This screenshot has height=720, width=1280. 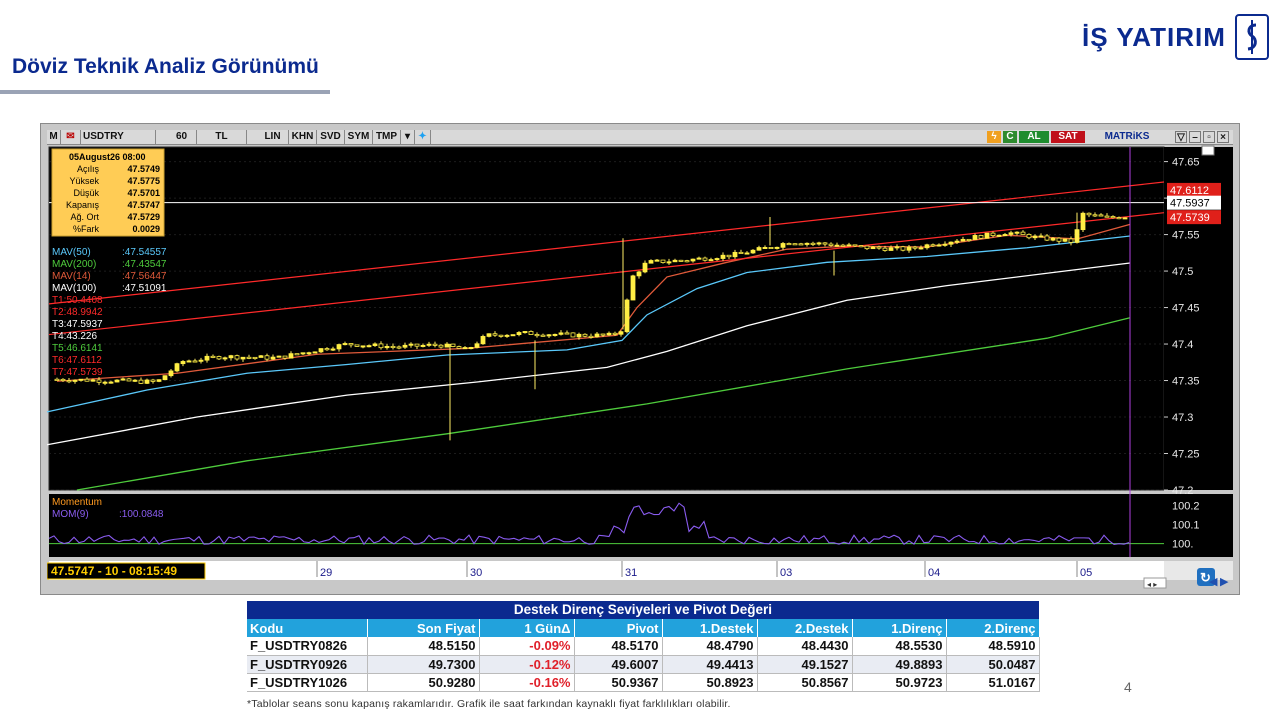 I want to click on currency-field: TL, so click(x=222, y=137).